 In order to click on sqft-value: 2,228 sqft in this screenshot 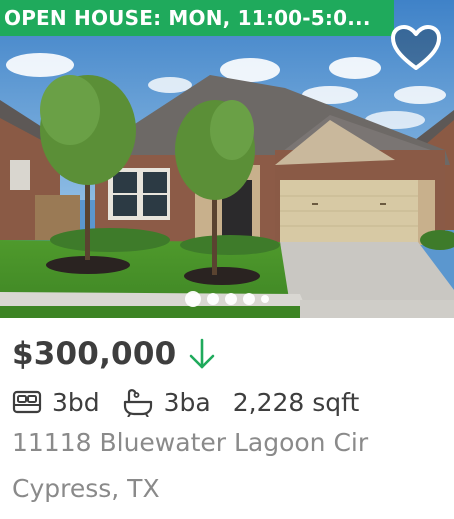, I will do `click(296, 402)`.